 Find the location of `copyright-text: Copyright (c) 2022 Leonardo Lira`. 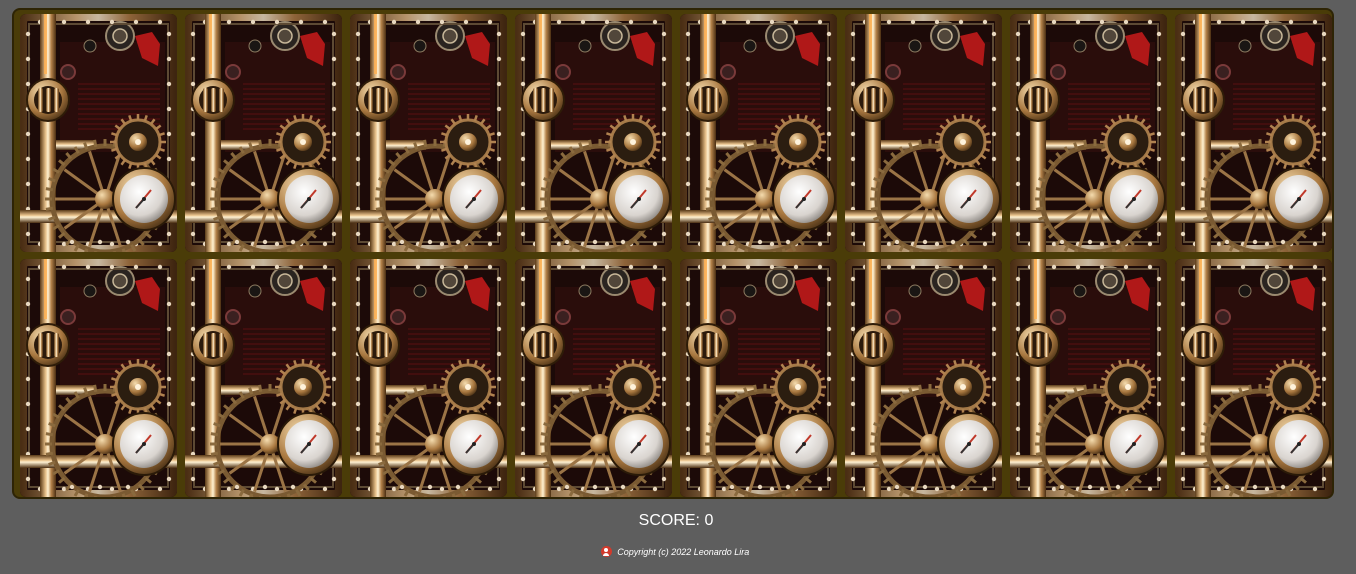

copyright-text: Copyright (c) 2022 Leonardo Lira is located at coordinates (683, 552).